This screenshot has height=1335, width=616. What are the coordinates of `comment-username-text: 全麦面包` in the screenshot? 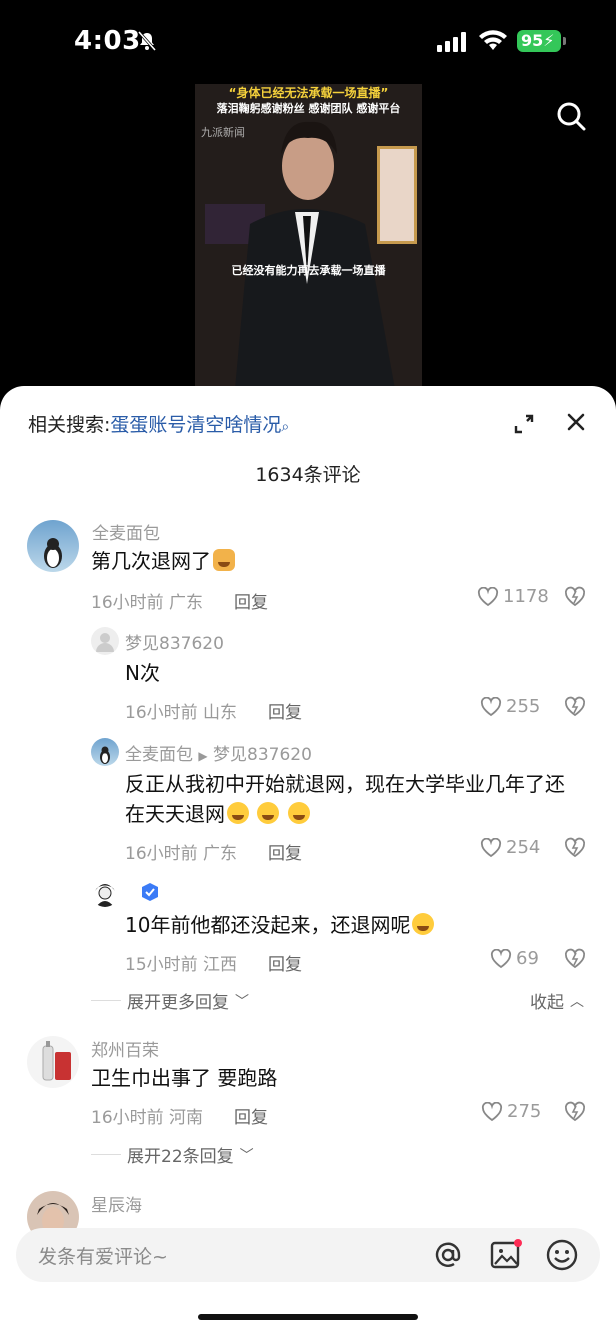 It's located at (159, 755).